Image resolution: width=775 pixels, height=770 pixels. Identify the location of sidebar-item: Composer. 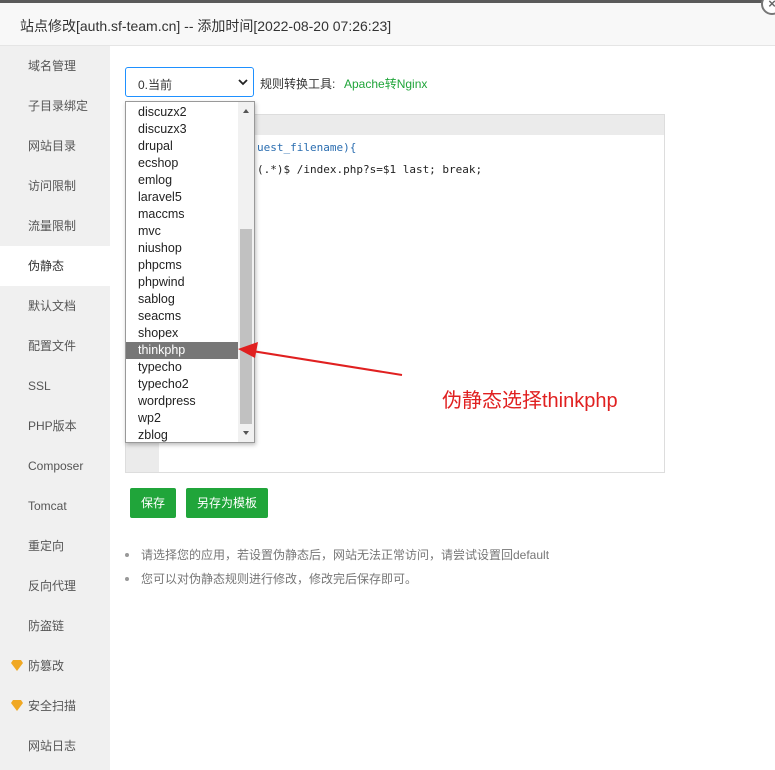
(55, 466).